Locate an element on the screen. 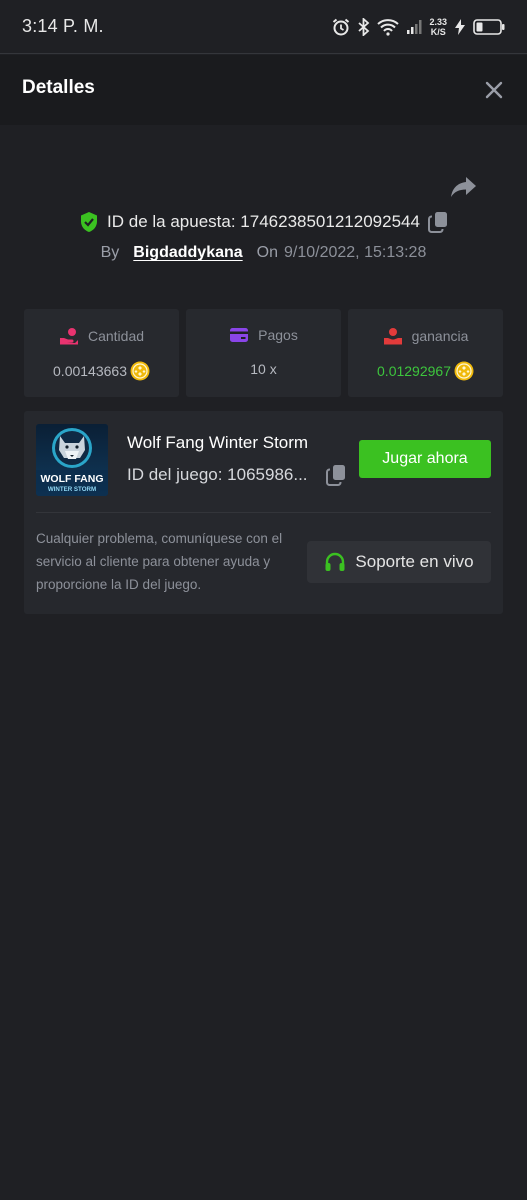  wolf-artwork: WOLF FANG WINTER STORM is located at coordinates (72, 460).